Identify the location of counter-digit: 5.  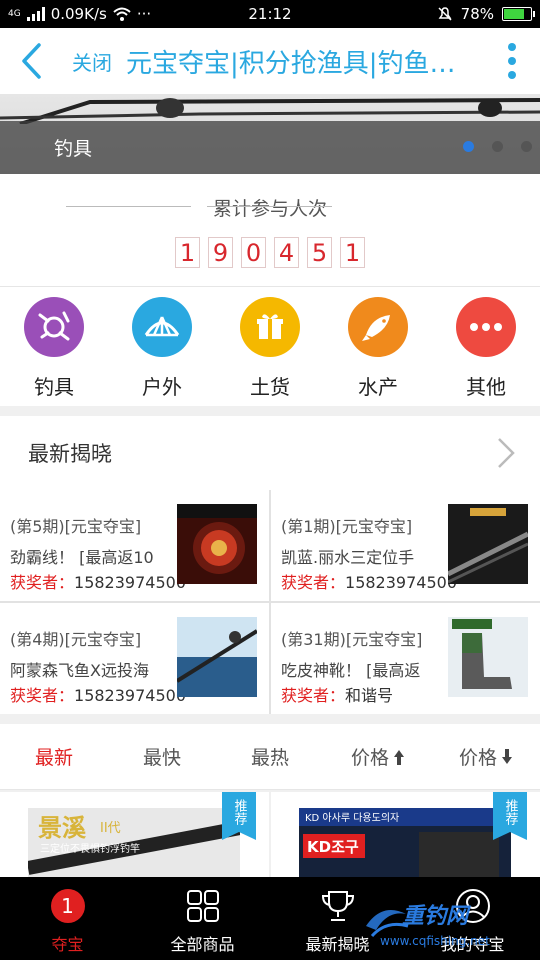
(319, 252).